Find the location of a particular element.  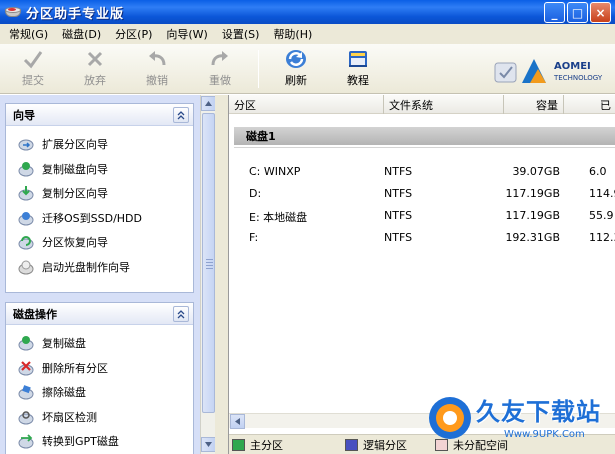

submit-button: 提交 is located at coordinates (33, 69).